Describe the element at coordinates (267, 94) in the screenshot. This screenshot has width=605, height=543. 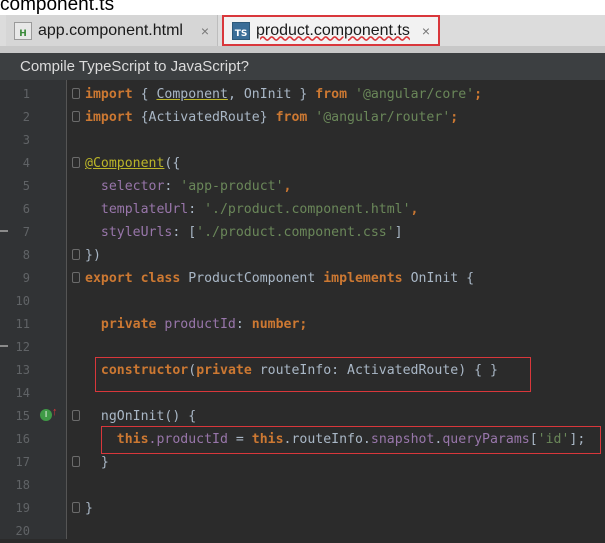
I see `identifier: OnInit` at that location.